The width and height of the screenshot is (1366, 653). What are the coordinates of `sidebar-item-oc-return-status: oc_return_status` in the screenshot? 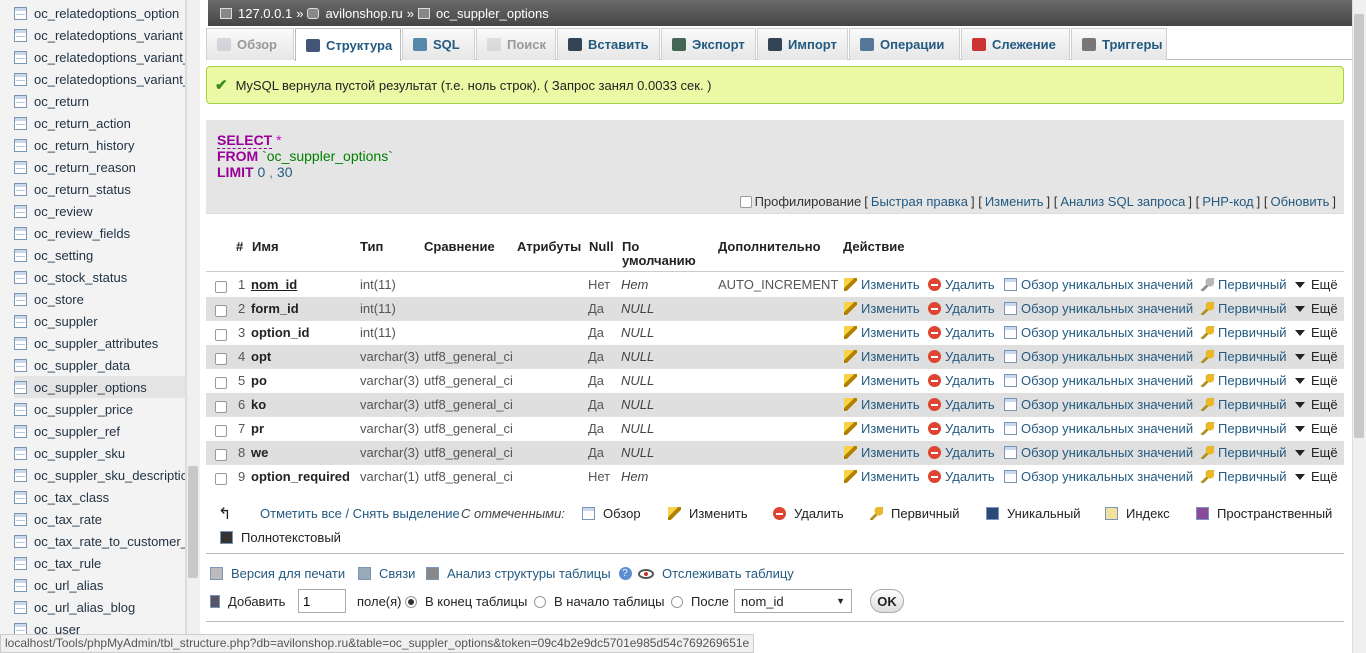 It's located at (99, 189).